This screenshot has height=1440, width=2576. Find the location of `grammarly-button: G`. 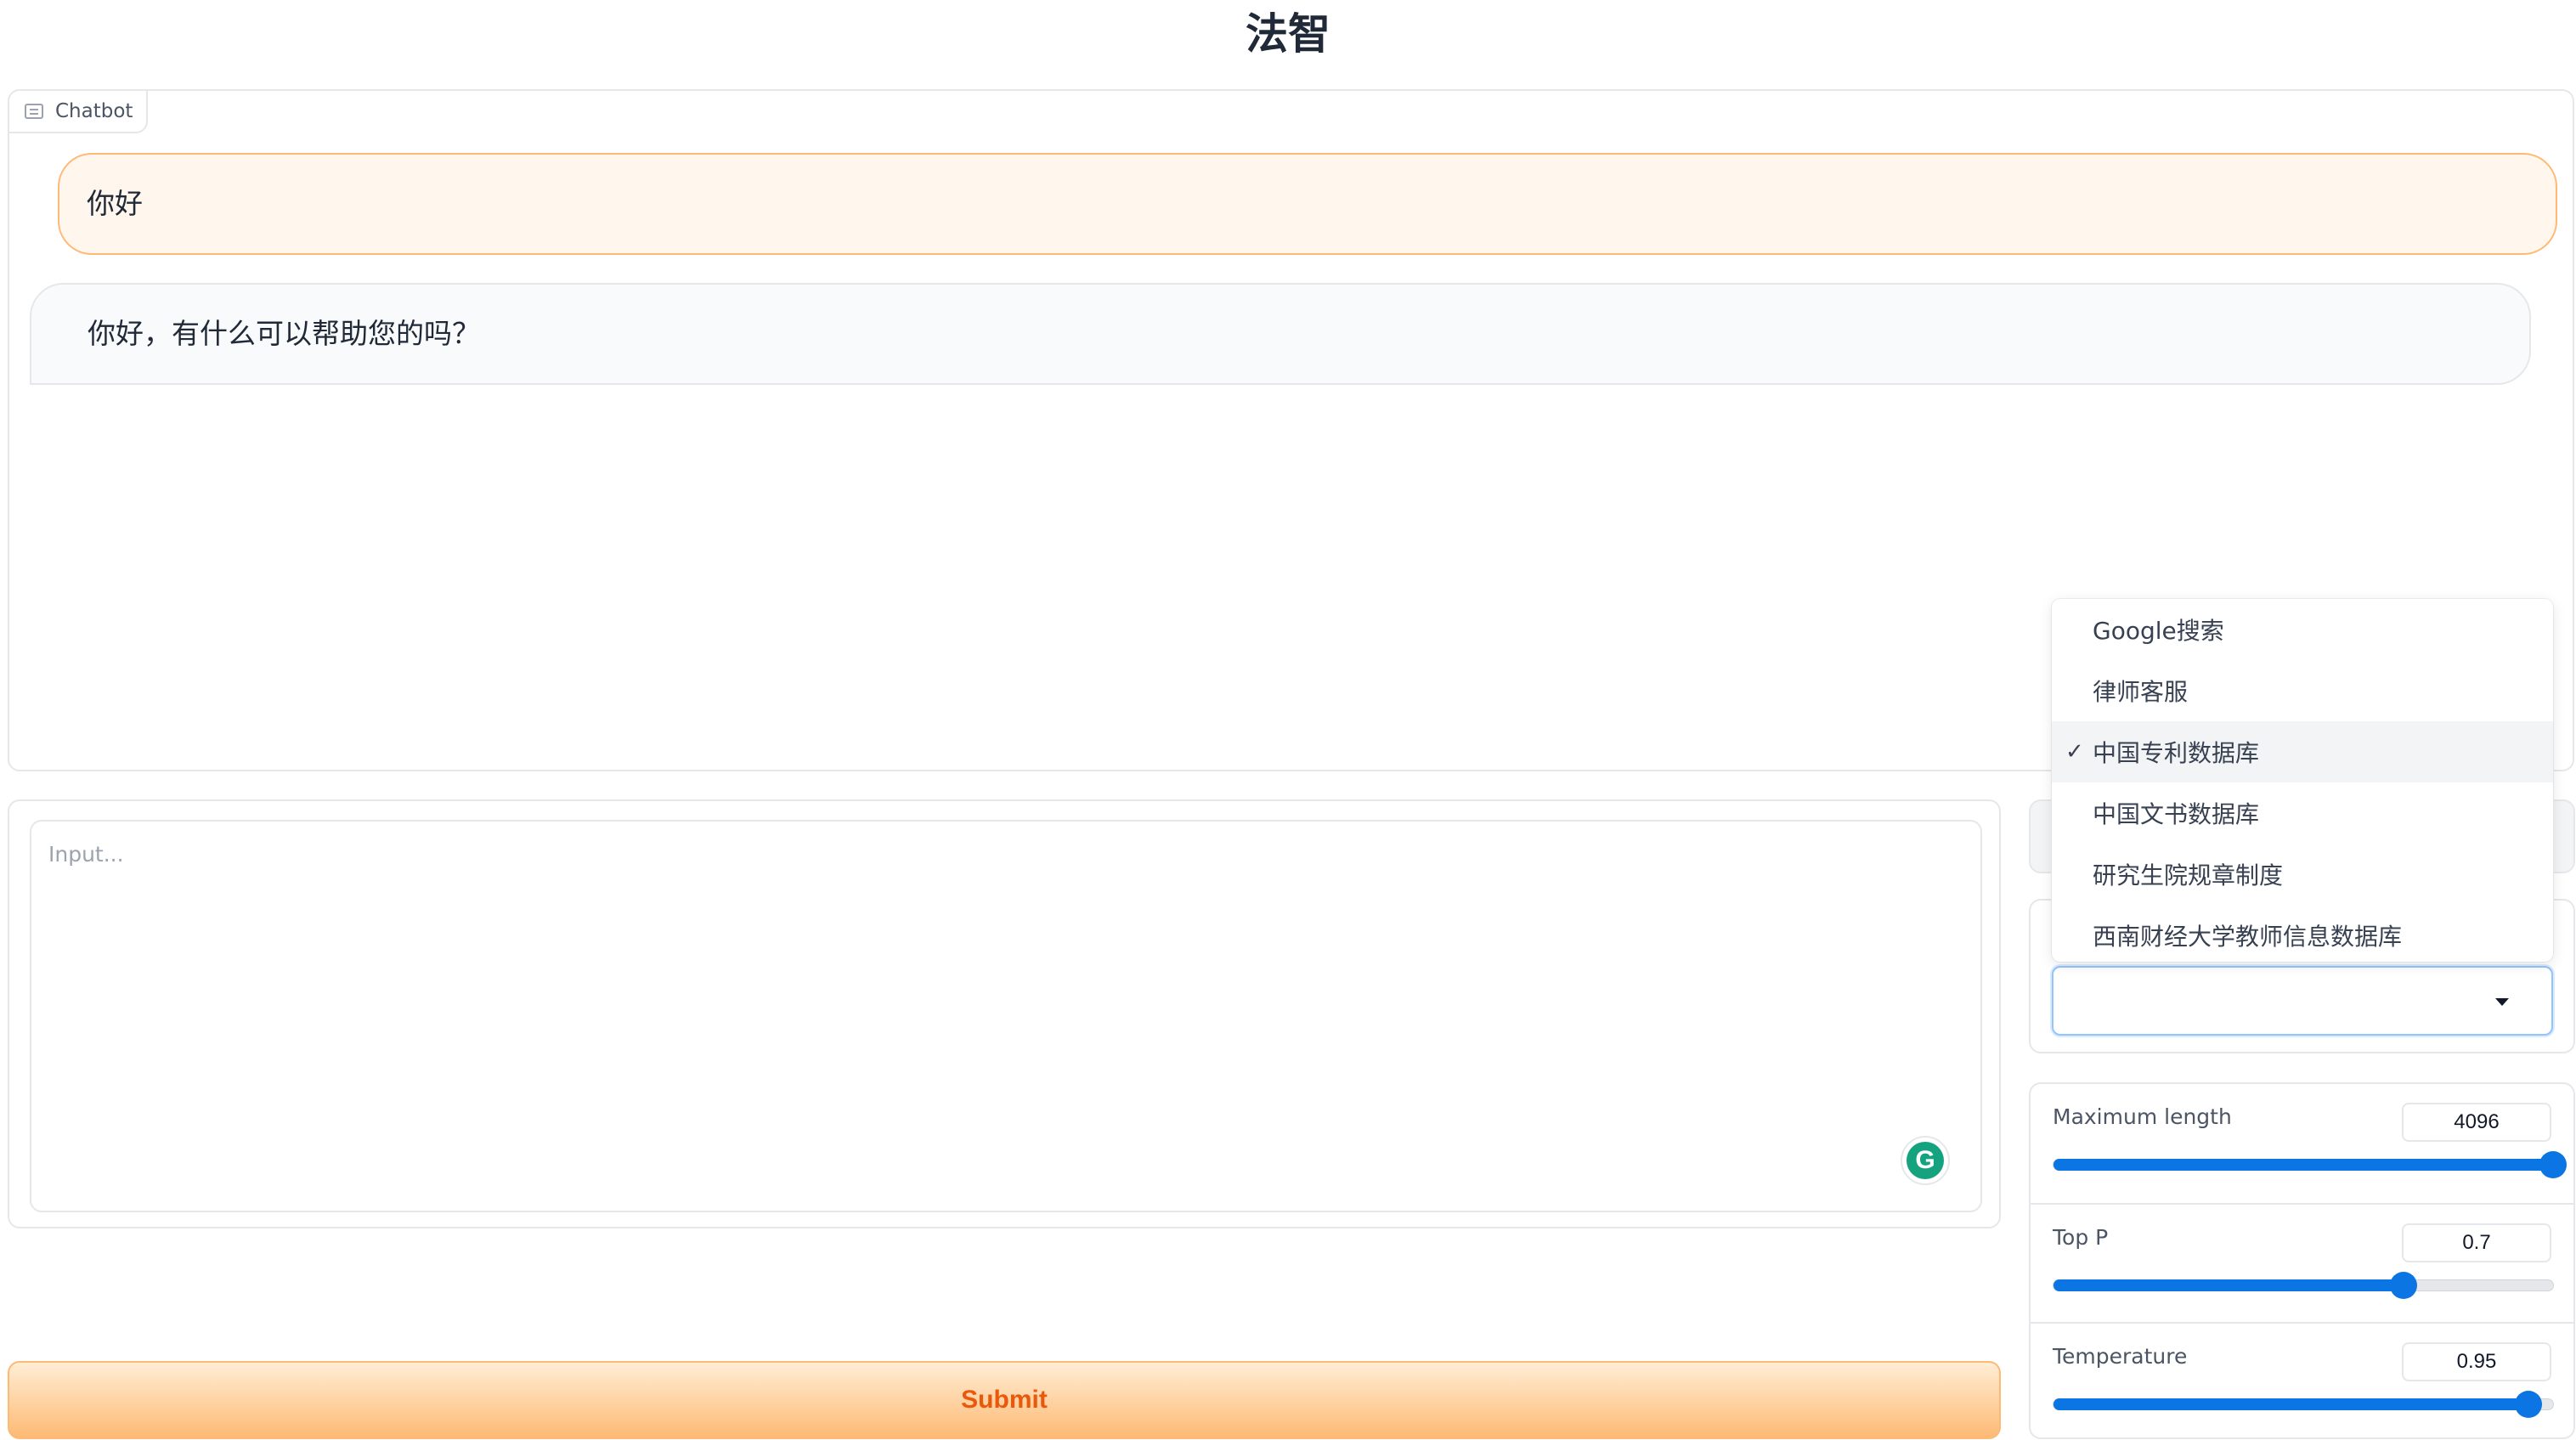

grammarly-button: G is located at coordinates (1926, 1160).